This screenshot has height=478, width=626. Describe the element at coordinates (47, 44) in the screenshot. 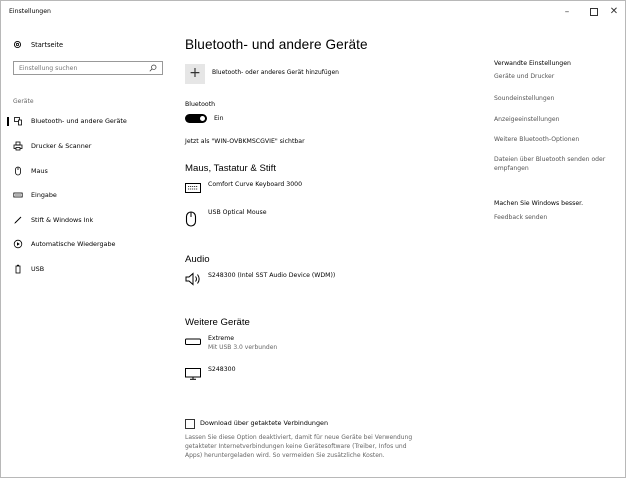

I see `home-label: Startseite` at that location.